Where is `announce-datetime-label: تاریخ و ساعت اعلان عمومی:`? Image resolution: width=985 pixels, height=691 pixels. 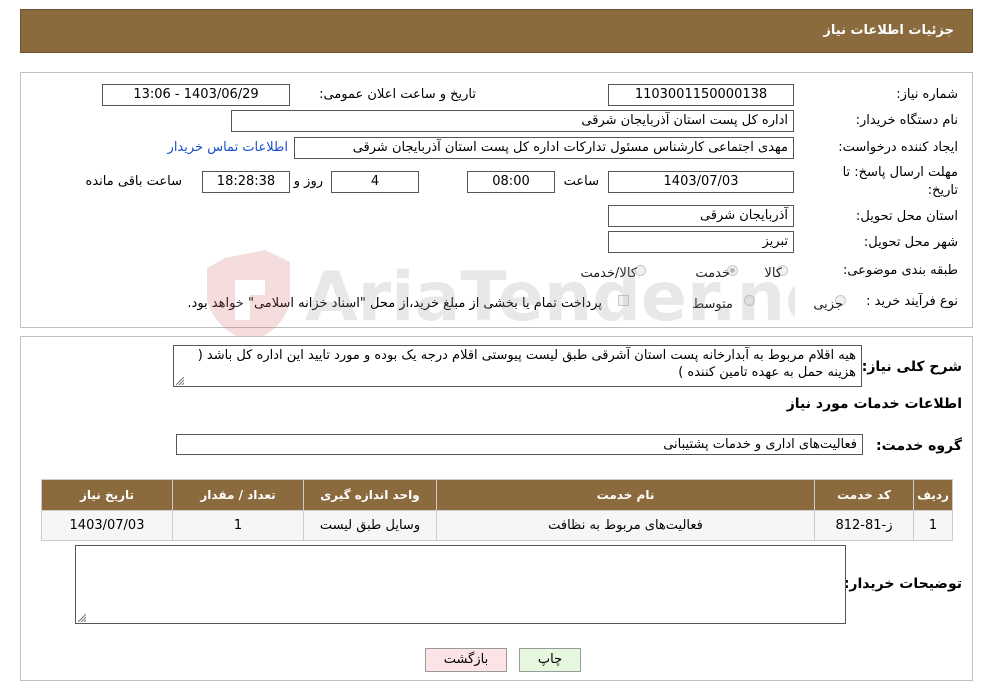
announce-datetime-label: تاریخ و ساعت اعلان عمومی: is located at coordinates (397, 94).